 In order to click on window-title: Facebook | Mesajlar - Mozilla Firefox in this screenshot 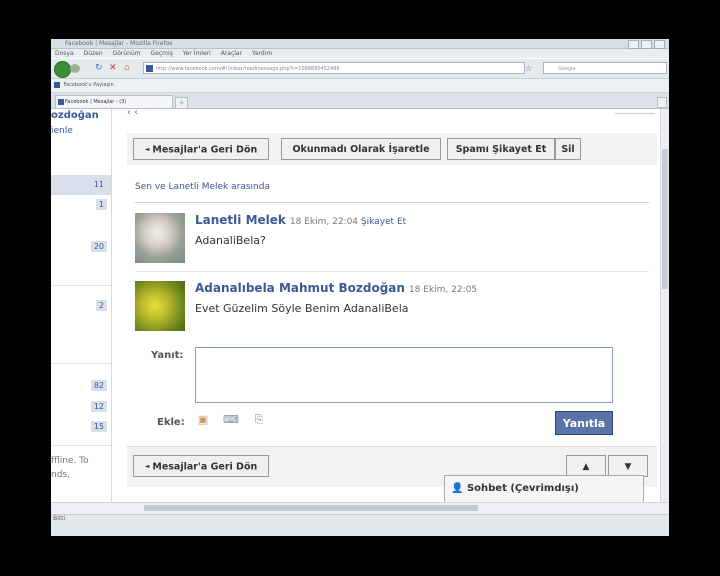, I will do `click(119, 43)`.